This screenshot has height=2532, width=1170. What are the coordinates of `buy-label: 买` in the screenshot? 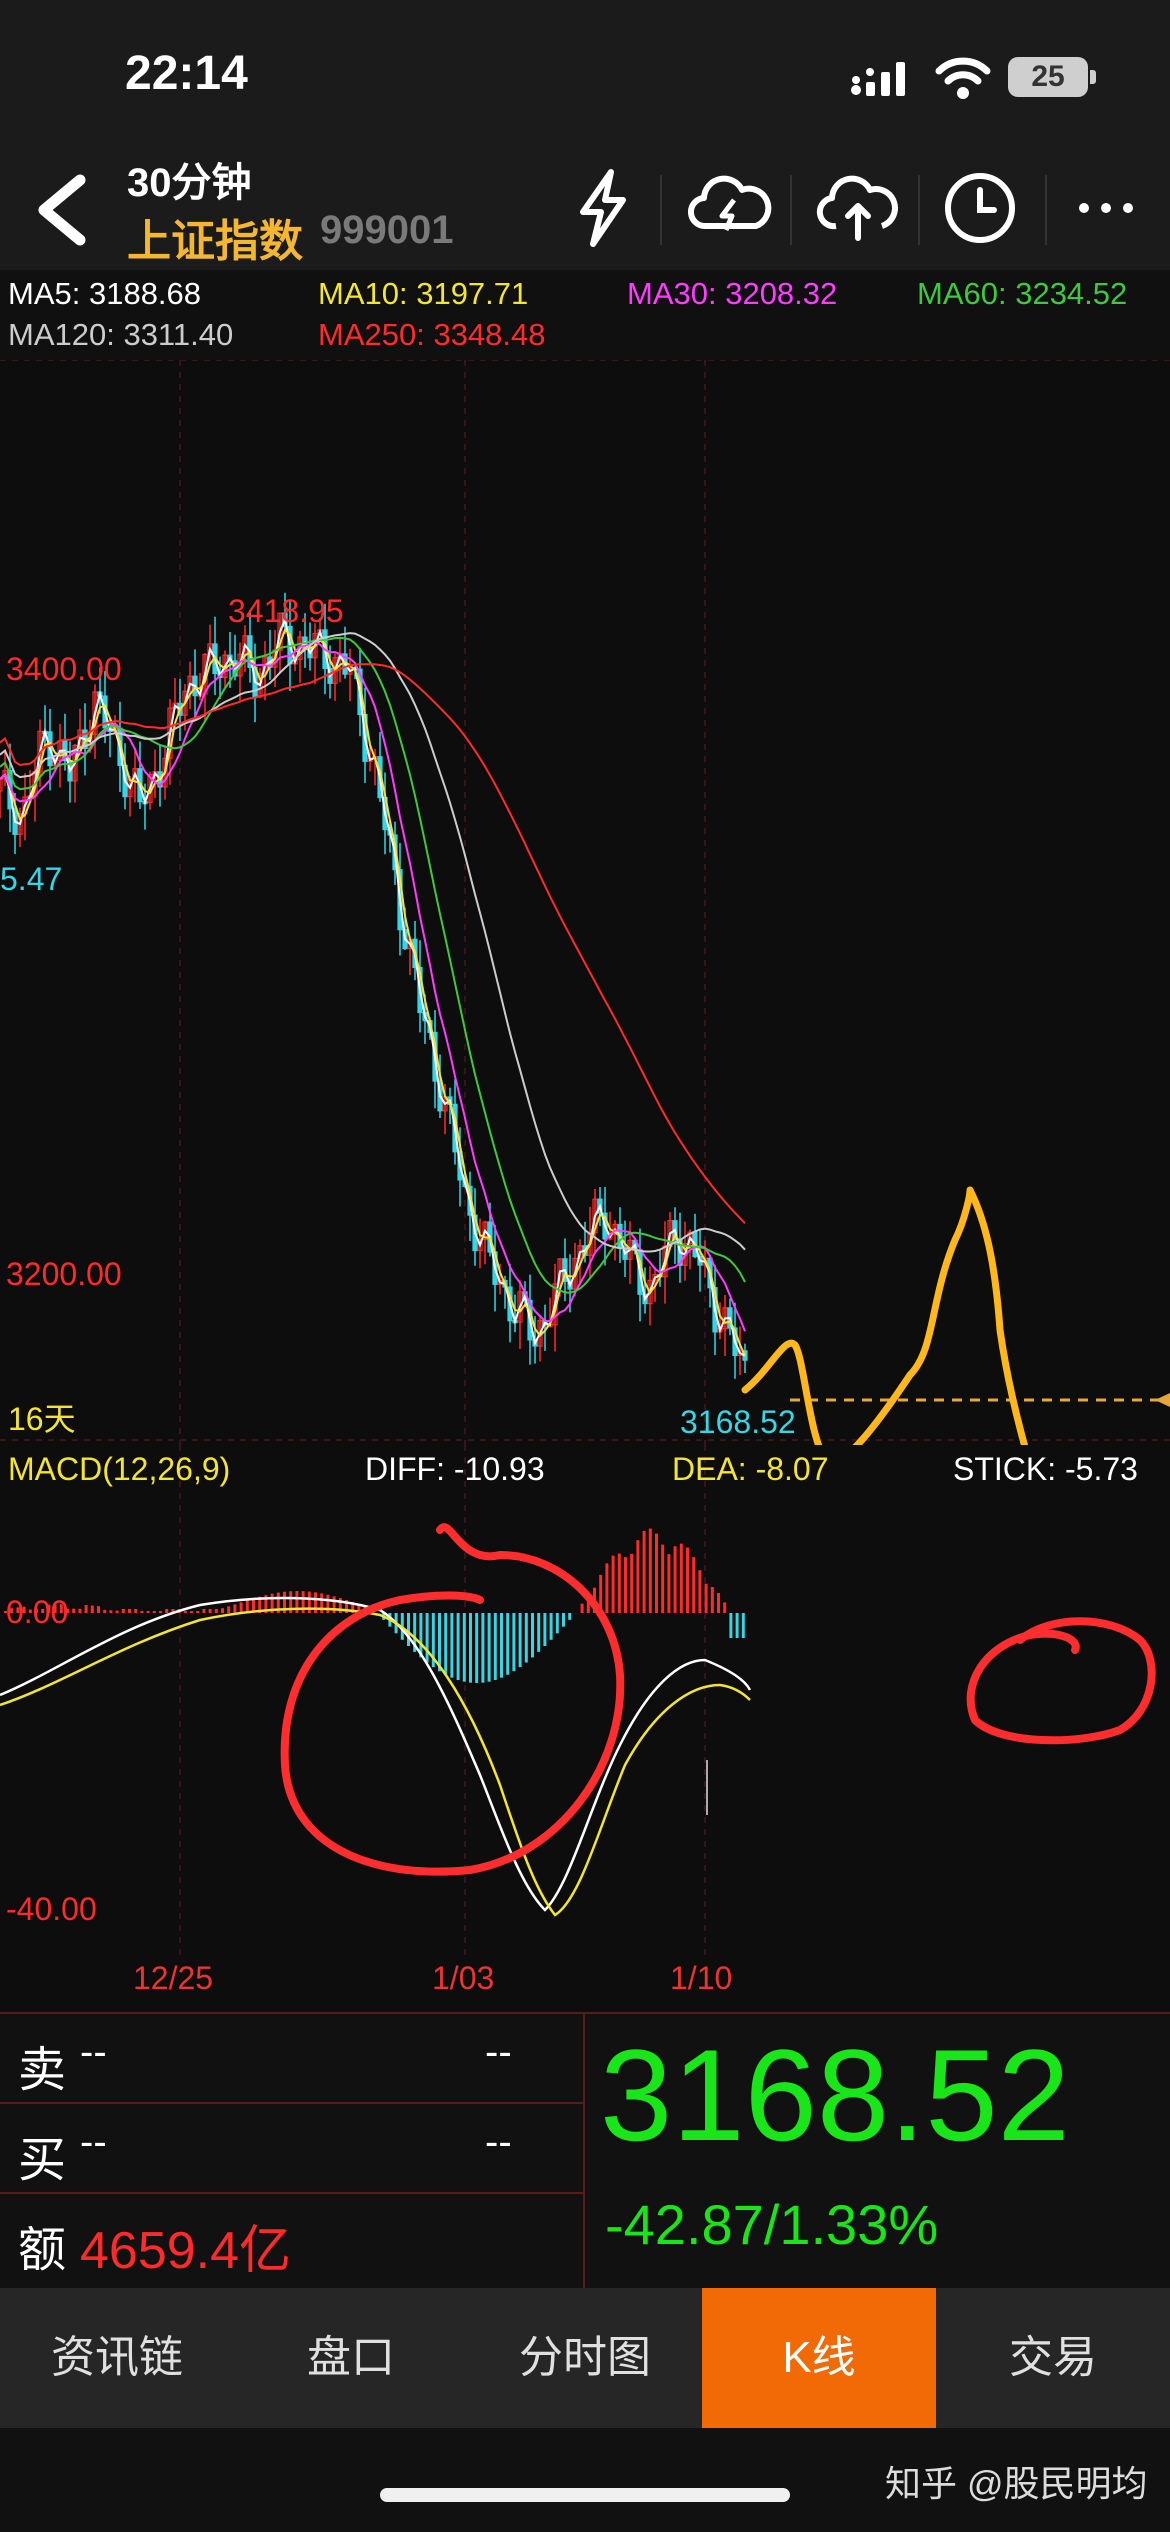 It's located at (42, 2160).